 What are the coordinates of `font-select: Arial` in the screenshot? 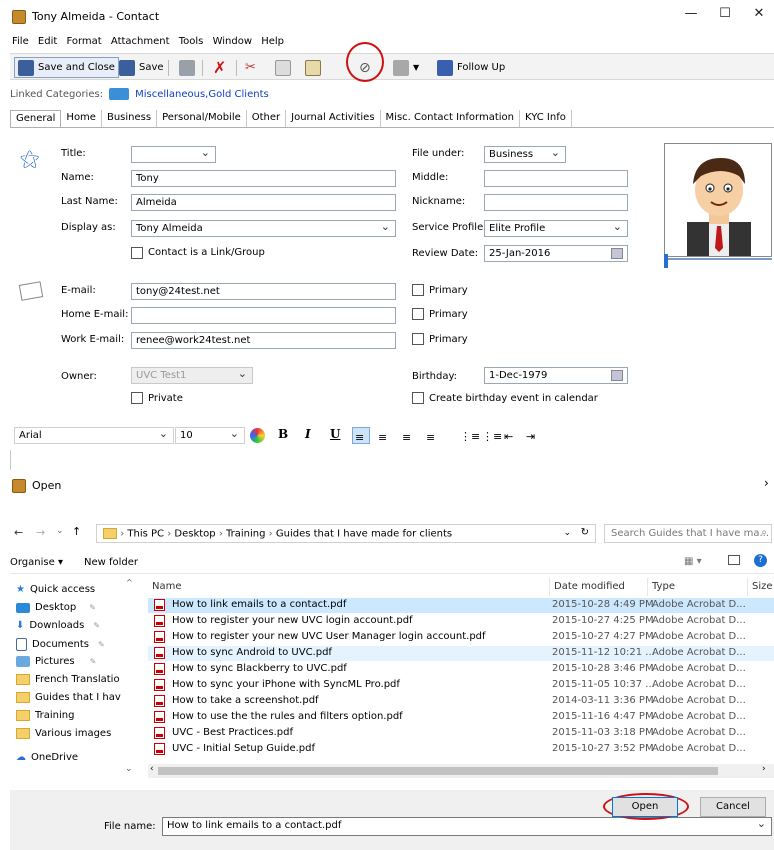 It's located at (94, 435).